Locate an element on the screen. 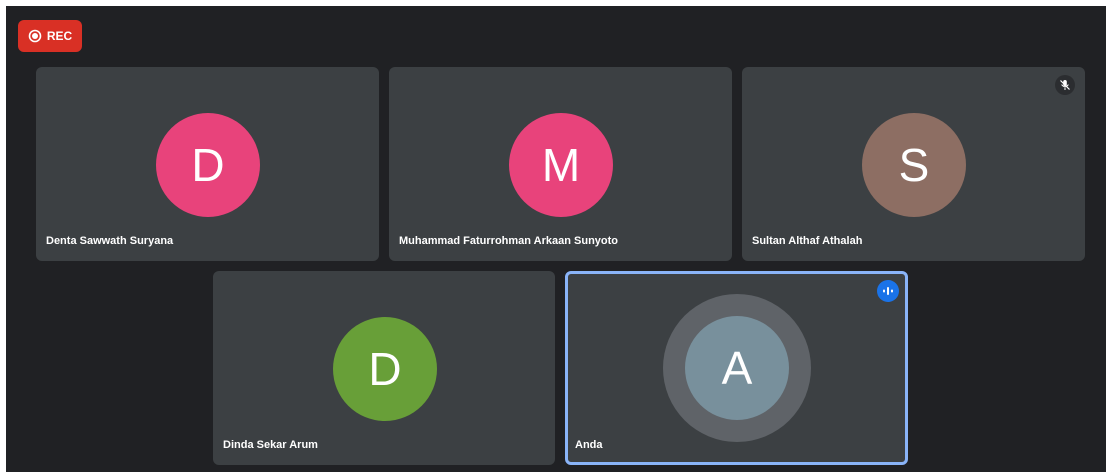  participant-tile: S Sultan Althaf Athalah is located at coordinates (913, 164).